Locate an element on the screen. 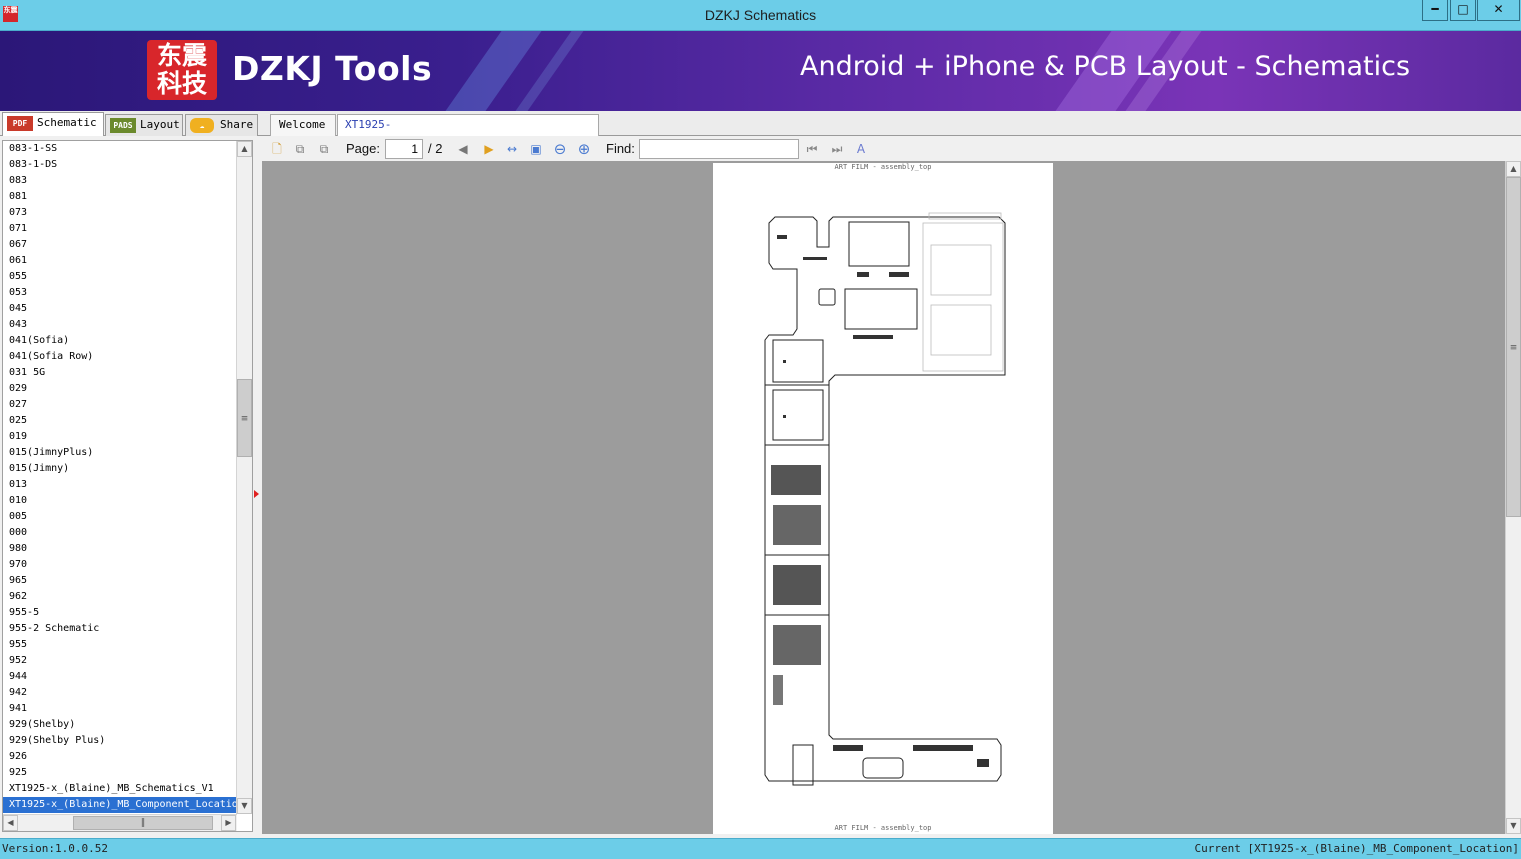  page-total: / 2 is located at coordinates (435, 148).